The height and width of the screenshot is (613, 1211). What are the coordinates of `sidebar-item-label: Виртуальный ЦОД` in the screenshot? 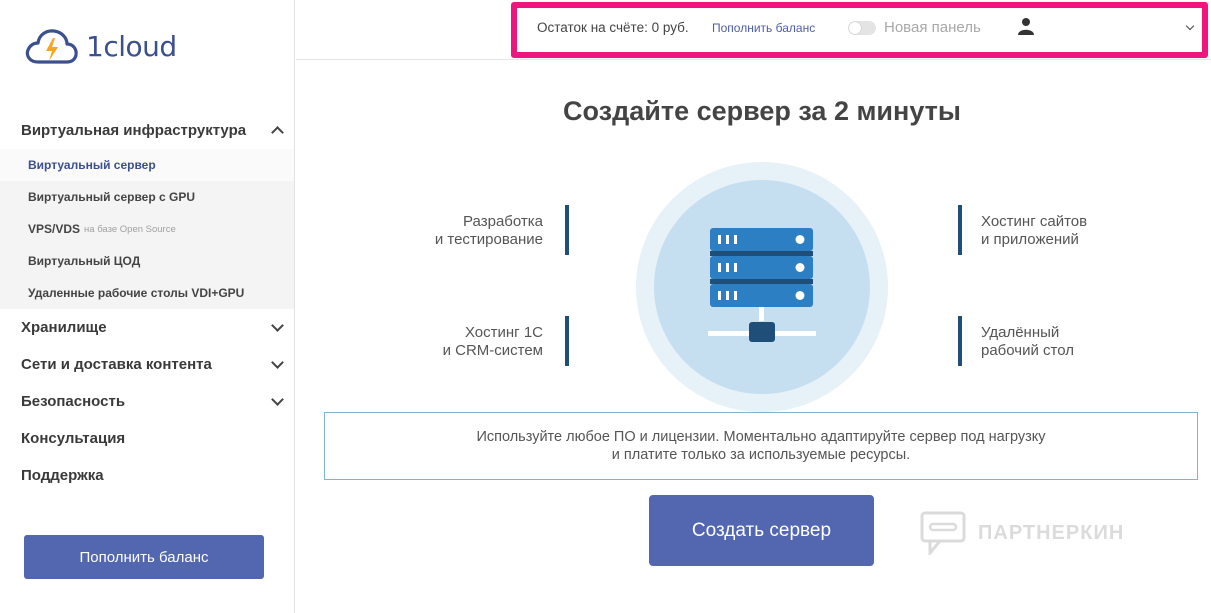 It's located at (84, 261).